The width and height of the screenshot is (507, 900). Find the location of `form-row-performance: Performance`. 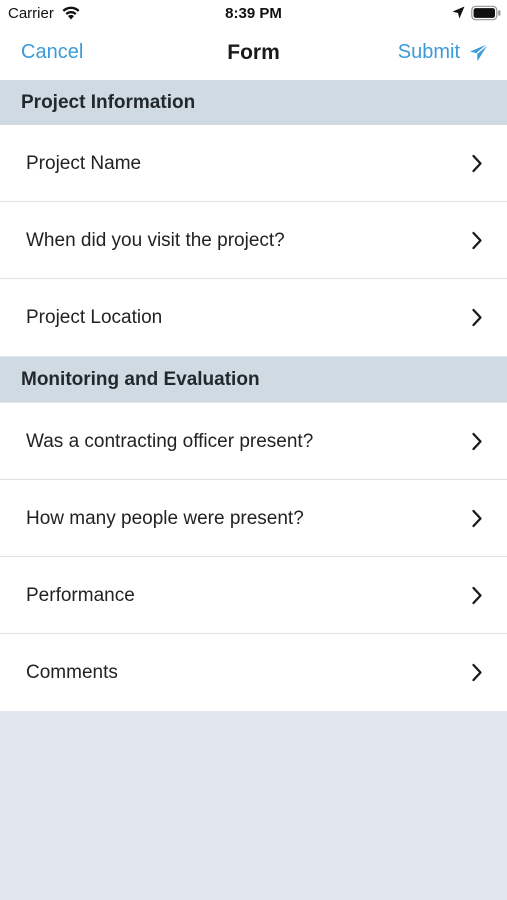

form-row-performance: Performance is located at coordinates (253, 595).